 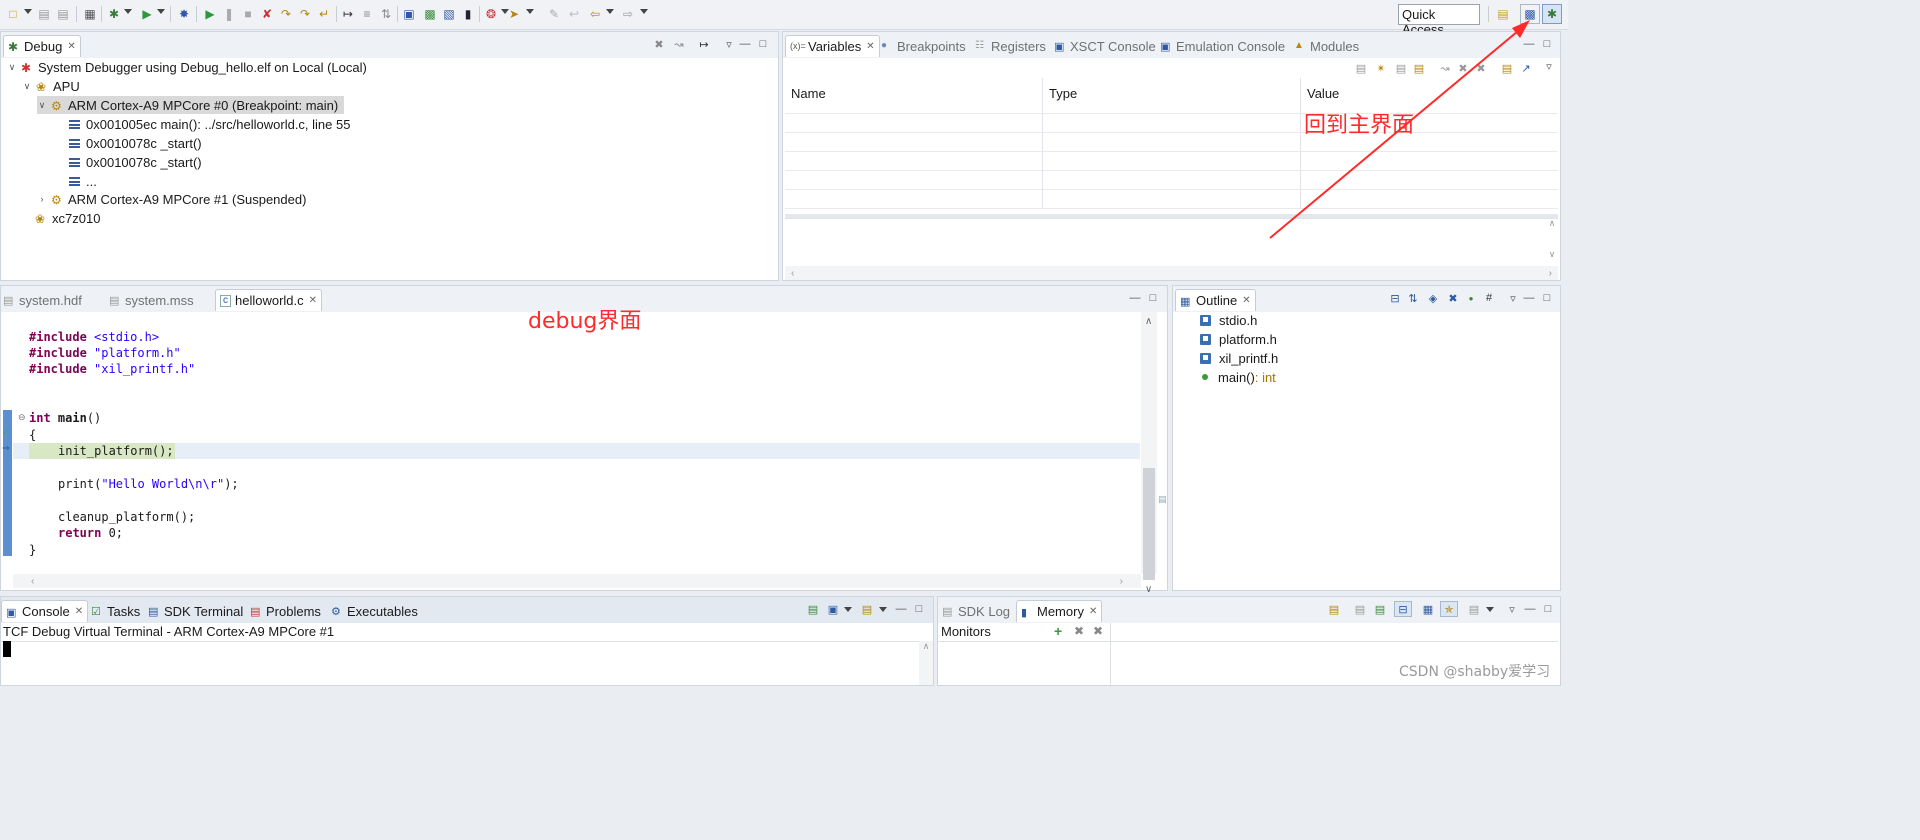 I want to click on last-edit-icon: ↩, so click(x=574, y=14).